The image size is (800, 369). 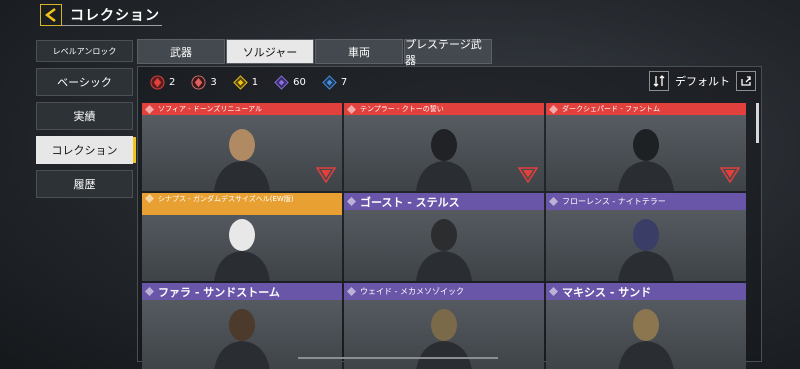 I want to click on tab-prestige-weapons: プレステージ武器, so click(x=448, y=52).